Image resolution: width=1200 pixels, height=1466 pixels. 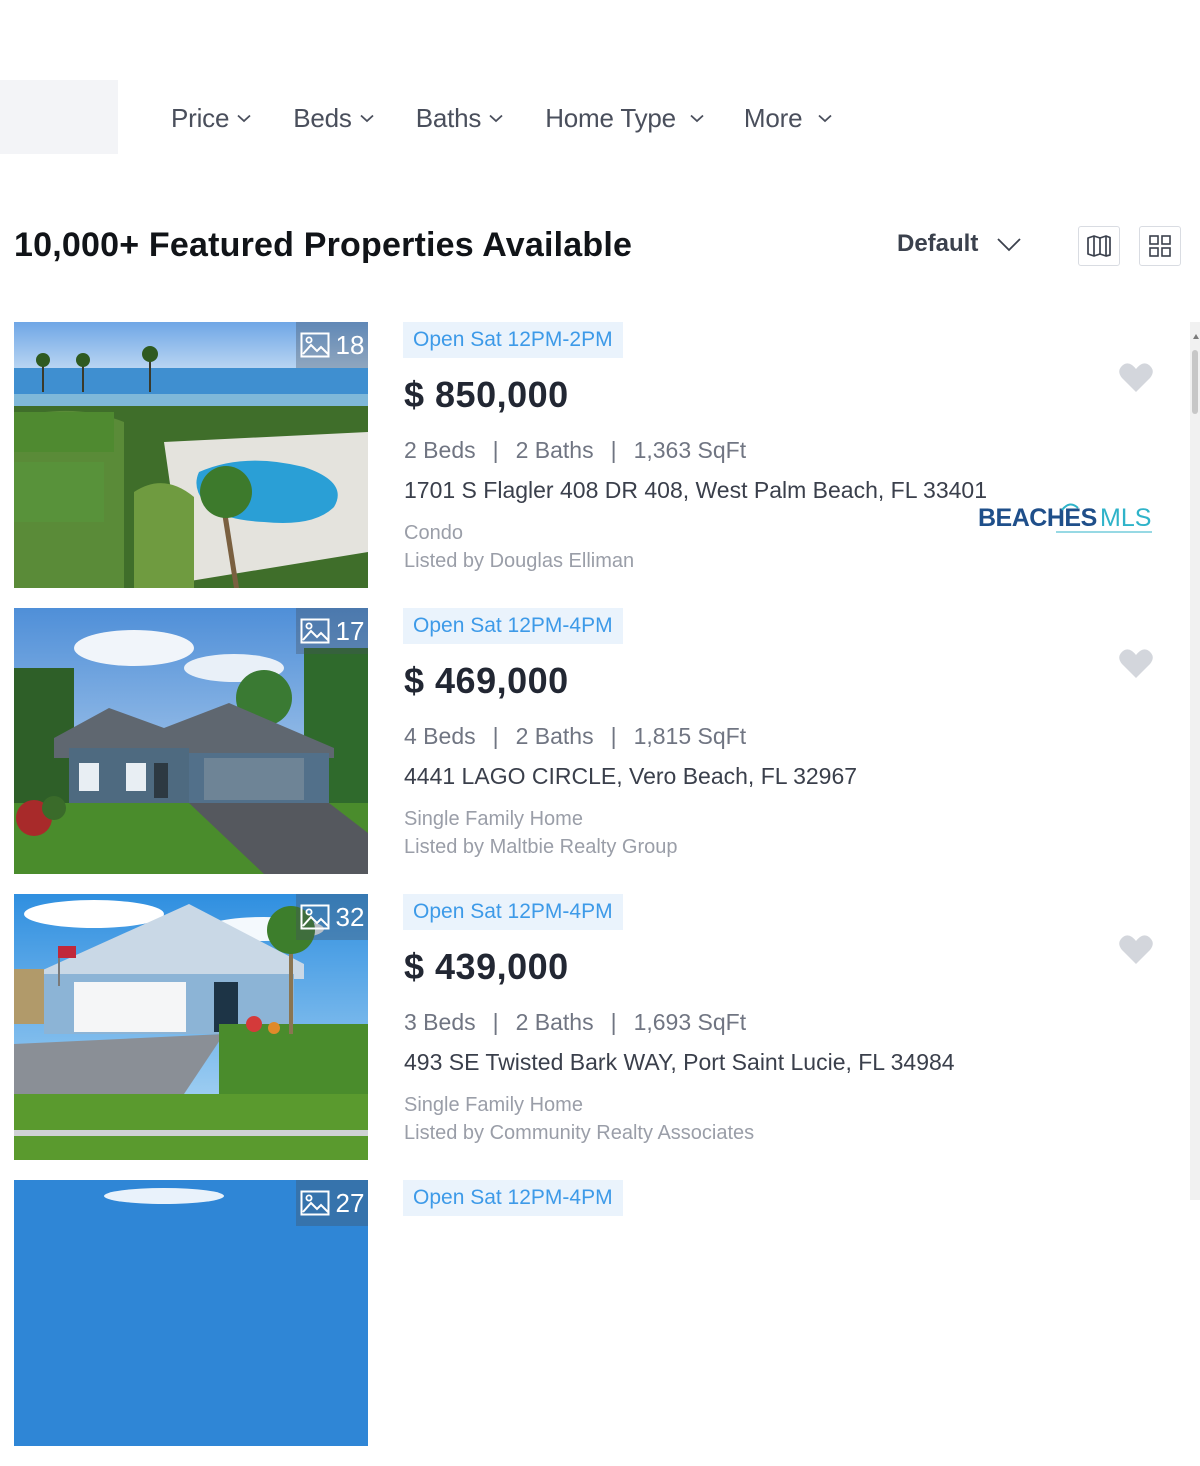 I want to click on listed-by: Listed by Community Realty Associates, so click(x=579, y=1133).